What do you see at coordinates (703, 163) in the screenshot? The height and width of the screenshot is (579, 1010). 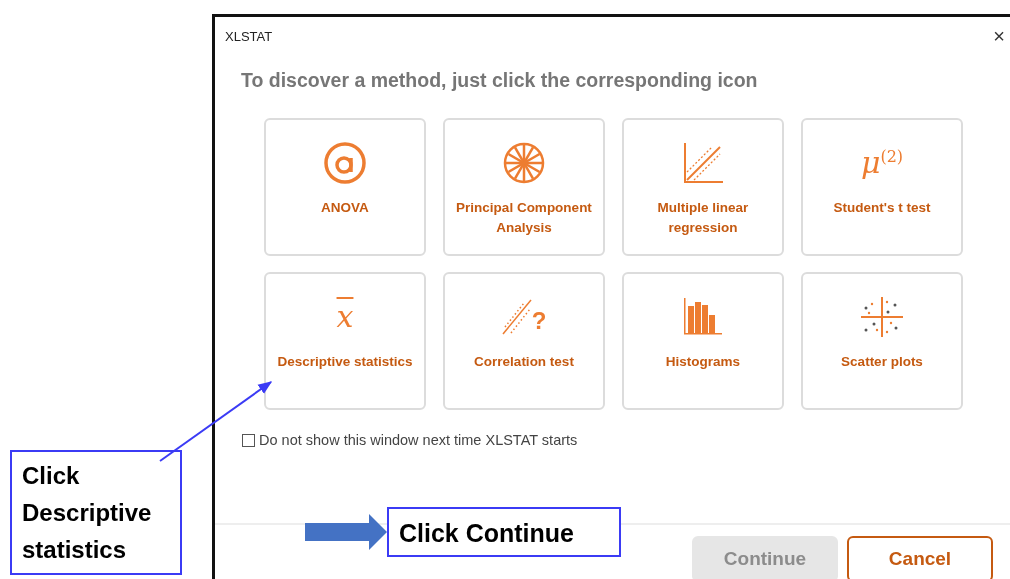 I see `regression-icon` at bounding box center [703, 163].